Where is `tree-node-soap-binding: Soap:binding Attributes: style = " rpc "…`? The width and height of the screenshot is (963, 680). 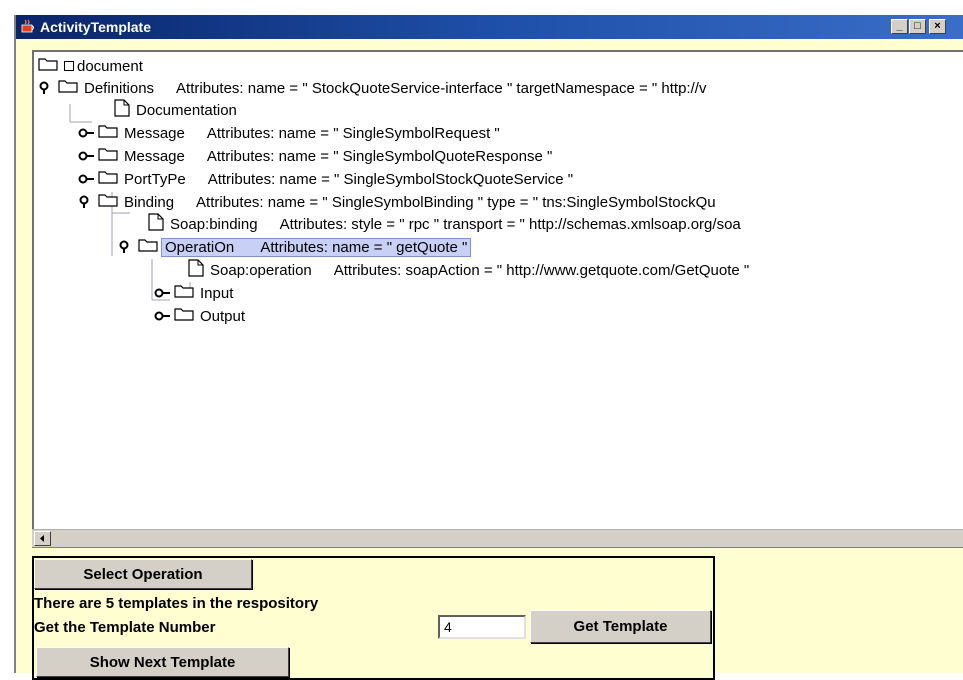
tree-node-soap-binding: Soap:binding Attributes: style = " rpc "… is located at coordinates (444, 224).